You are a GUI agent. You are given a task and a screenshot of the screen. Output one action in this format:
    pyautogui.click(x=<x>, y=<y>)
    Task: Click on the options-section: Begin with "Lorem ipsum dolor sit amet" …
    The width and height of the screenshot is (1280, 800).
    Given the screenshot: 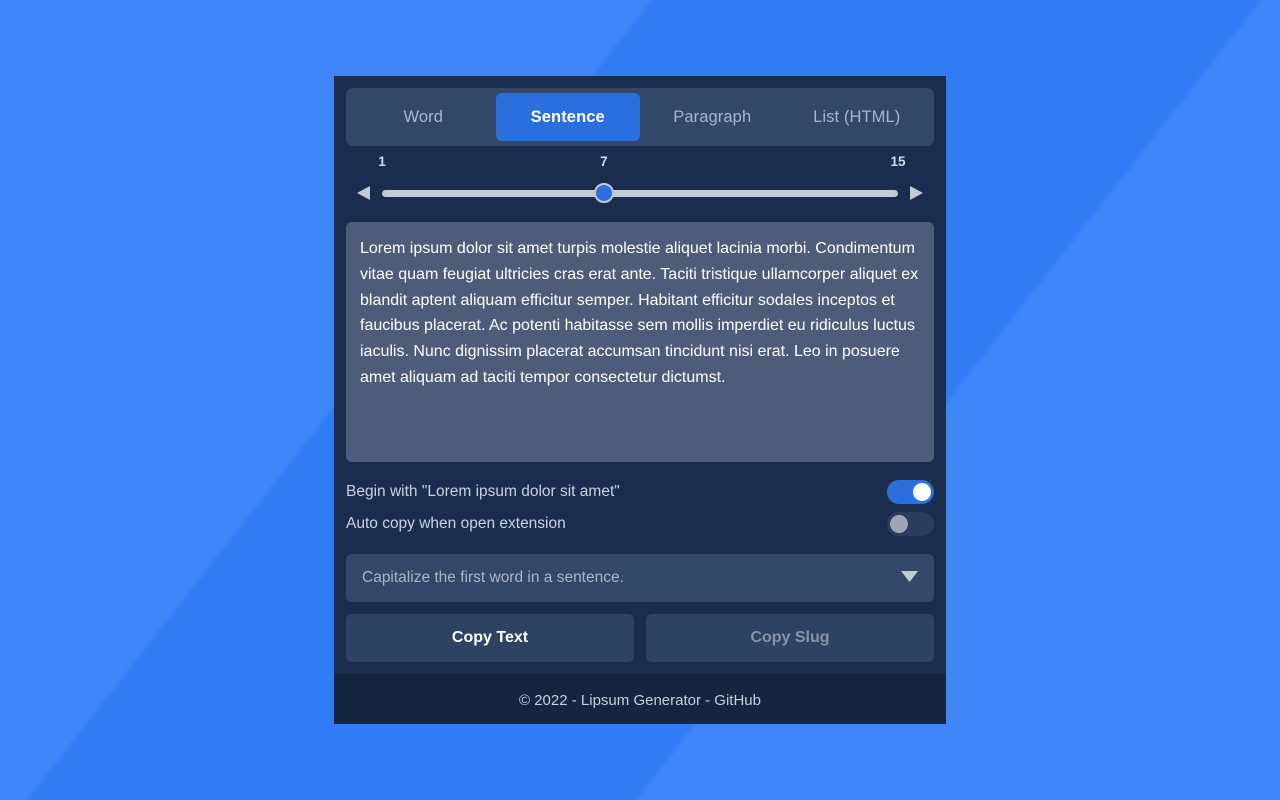 What is the action you would take?
    pyautogui.click(x=640, y=504)
    